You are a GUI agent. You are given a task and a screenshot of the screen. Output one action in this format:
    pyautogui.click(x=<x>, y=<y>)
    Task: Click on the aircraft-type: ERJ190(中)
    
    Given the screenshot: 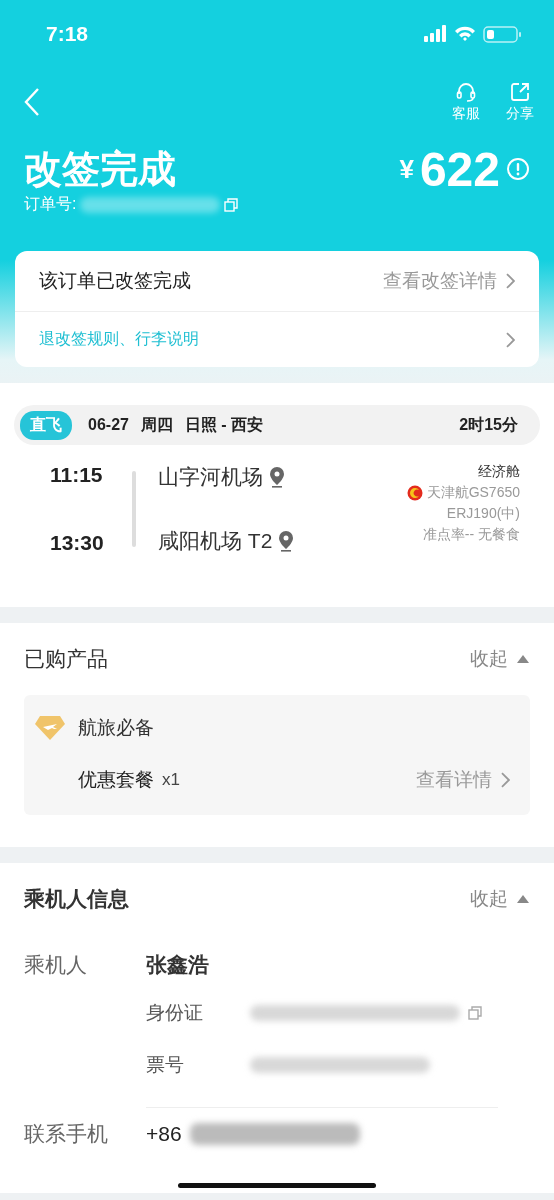 What is the action you would take?
    pyautogui.click(x=483, y=514)
    